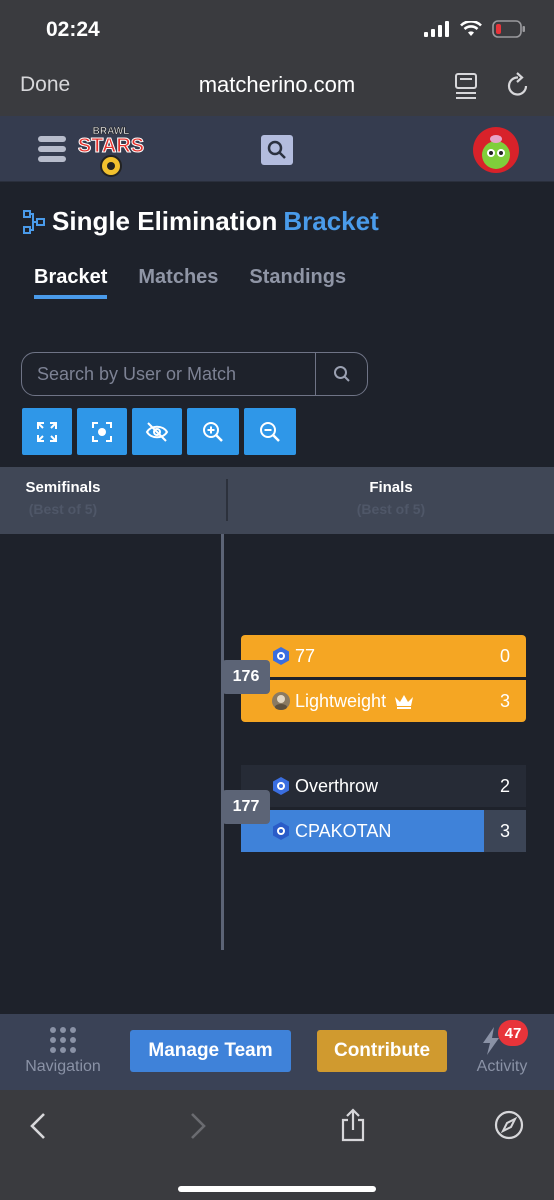 The image size is (554, 1200). What do you see at coordinates (165, 221) in the screenshot?
I see `title-text: Single Elimination` at bounding box center [165, 221].